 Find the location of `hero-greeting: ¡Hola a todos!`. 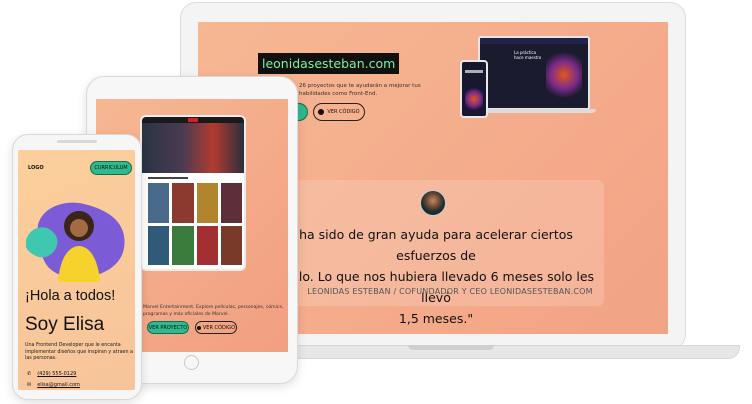

hero-greeting: ¡Hola a todos! is located at coordinates (70, 296).